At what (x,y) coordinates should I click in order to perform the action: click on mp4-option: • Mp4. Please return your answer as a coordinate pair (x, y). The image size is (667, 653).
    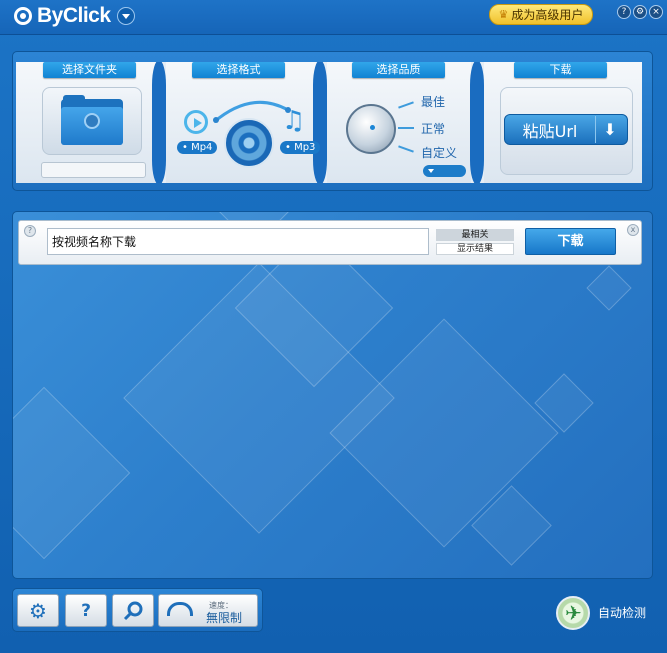
    Looking at the image, I should click on (197, 147).